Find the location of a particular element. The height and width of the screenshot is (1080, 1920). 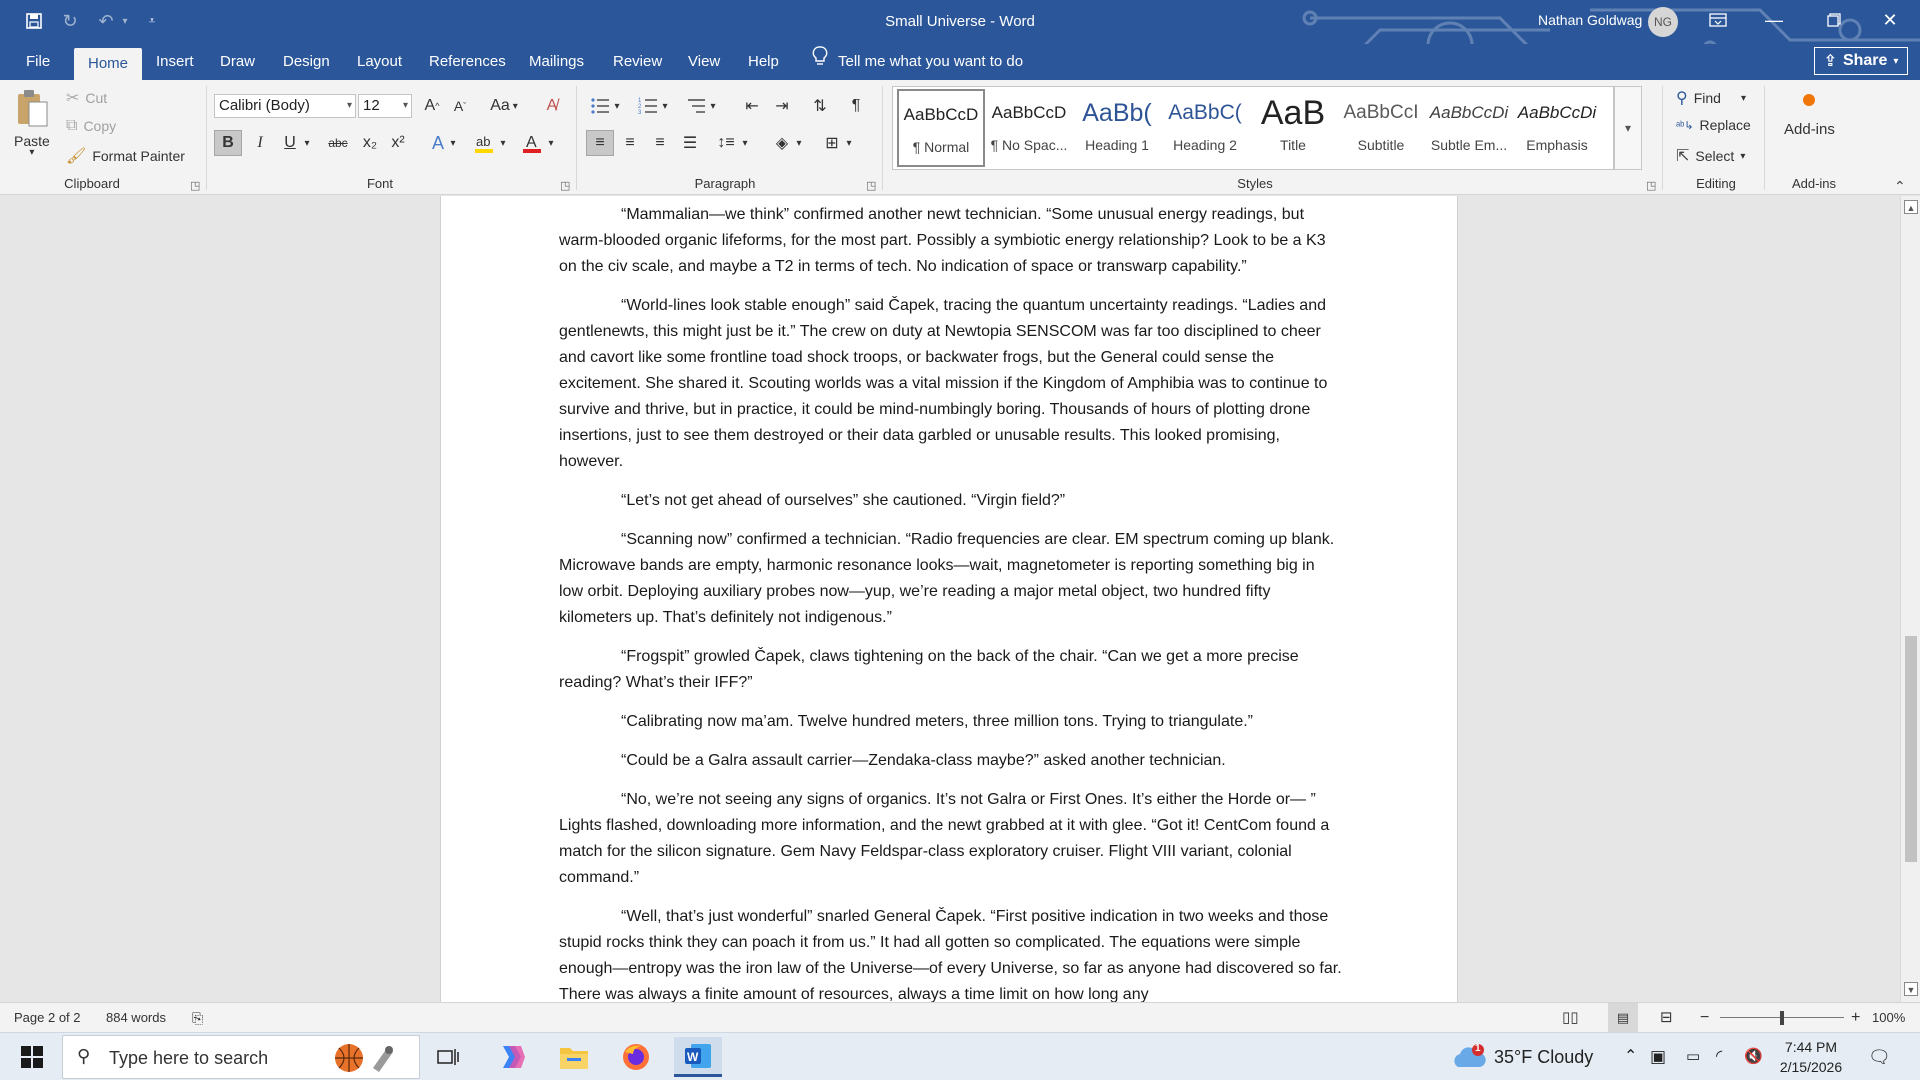

shrink-font-icon: Aˇ is located at coordinates (460, 106).